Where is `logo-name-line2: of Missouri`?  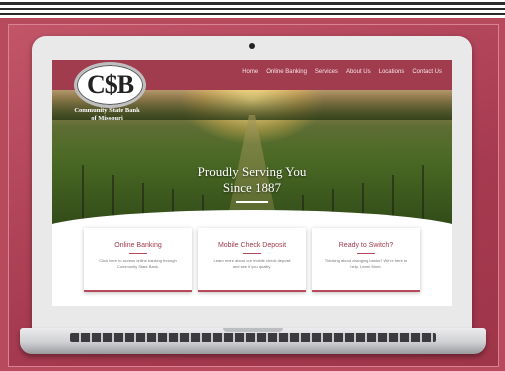 logo-name-line2: of Missouri is located at coordinates (107, 118).